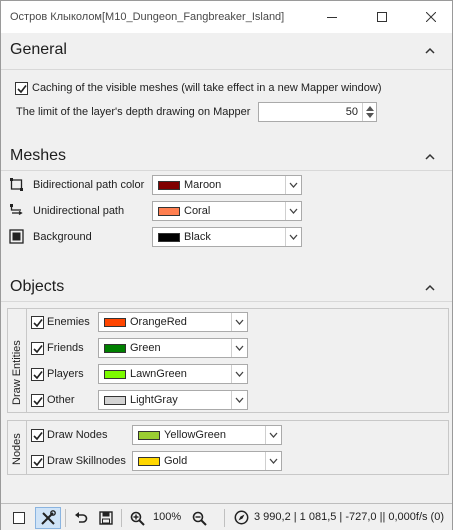  I want to click on zoom-out-button, so click(199, 518).